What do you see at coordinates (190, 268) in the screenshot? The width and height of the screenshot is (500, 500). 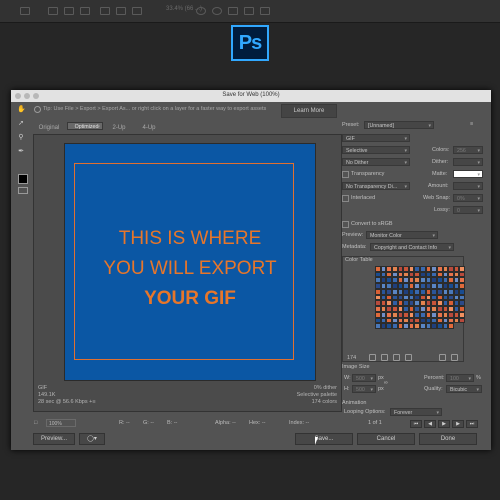 I see `preview-text-line-2: YOU WILL EXPORT` at bounding box center [190, 268].